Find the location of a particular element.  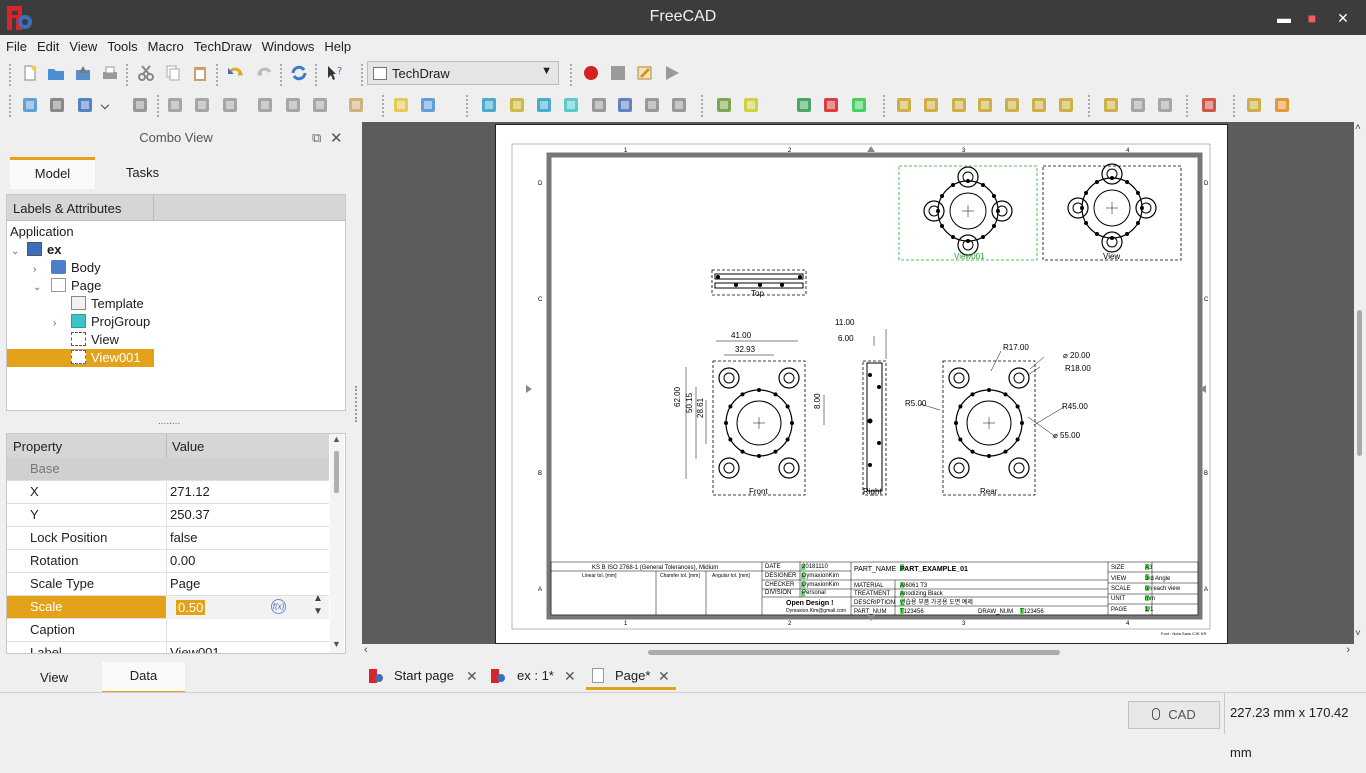

expression-icon: f(x) is located at coordinates (278, 606).